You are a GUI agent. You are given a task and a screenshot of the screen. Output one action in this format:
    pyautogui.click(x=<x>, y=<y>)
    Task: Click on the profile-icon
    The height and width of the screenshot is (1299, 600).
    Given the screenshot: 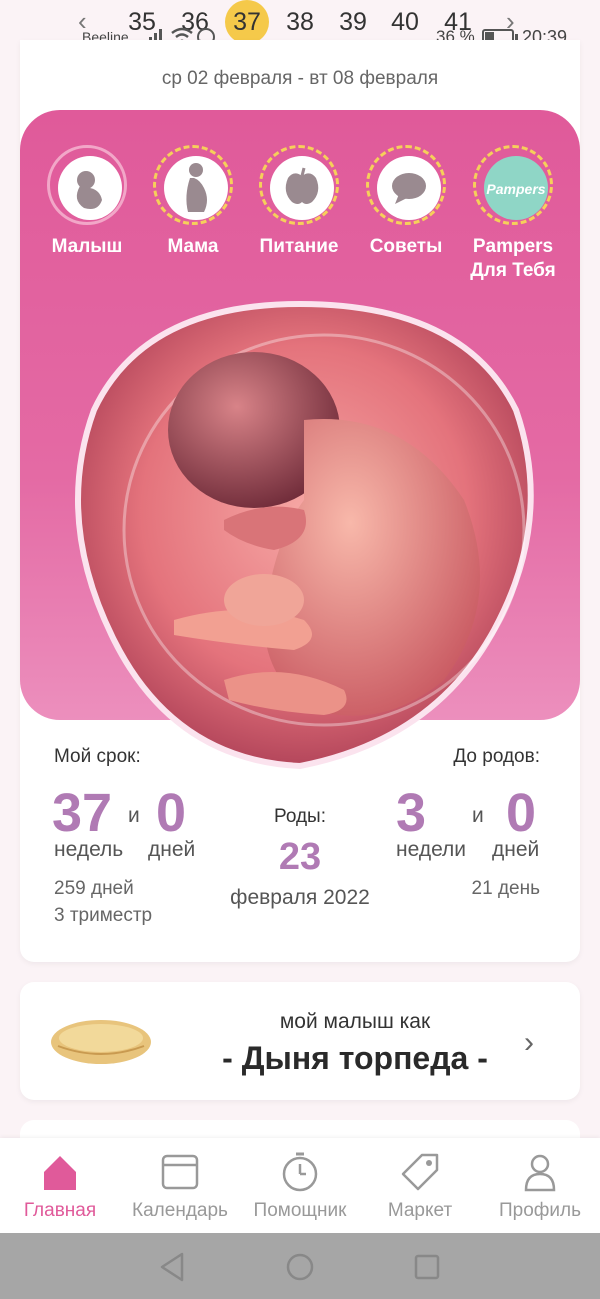 What is the action you would take?
    pyautogui.click(x=540, y=1172)
    